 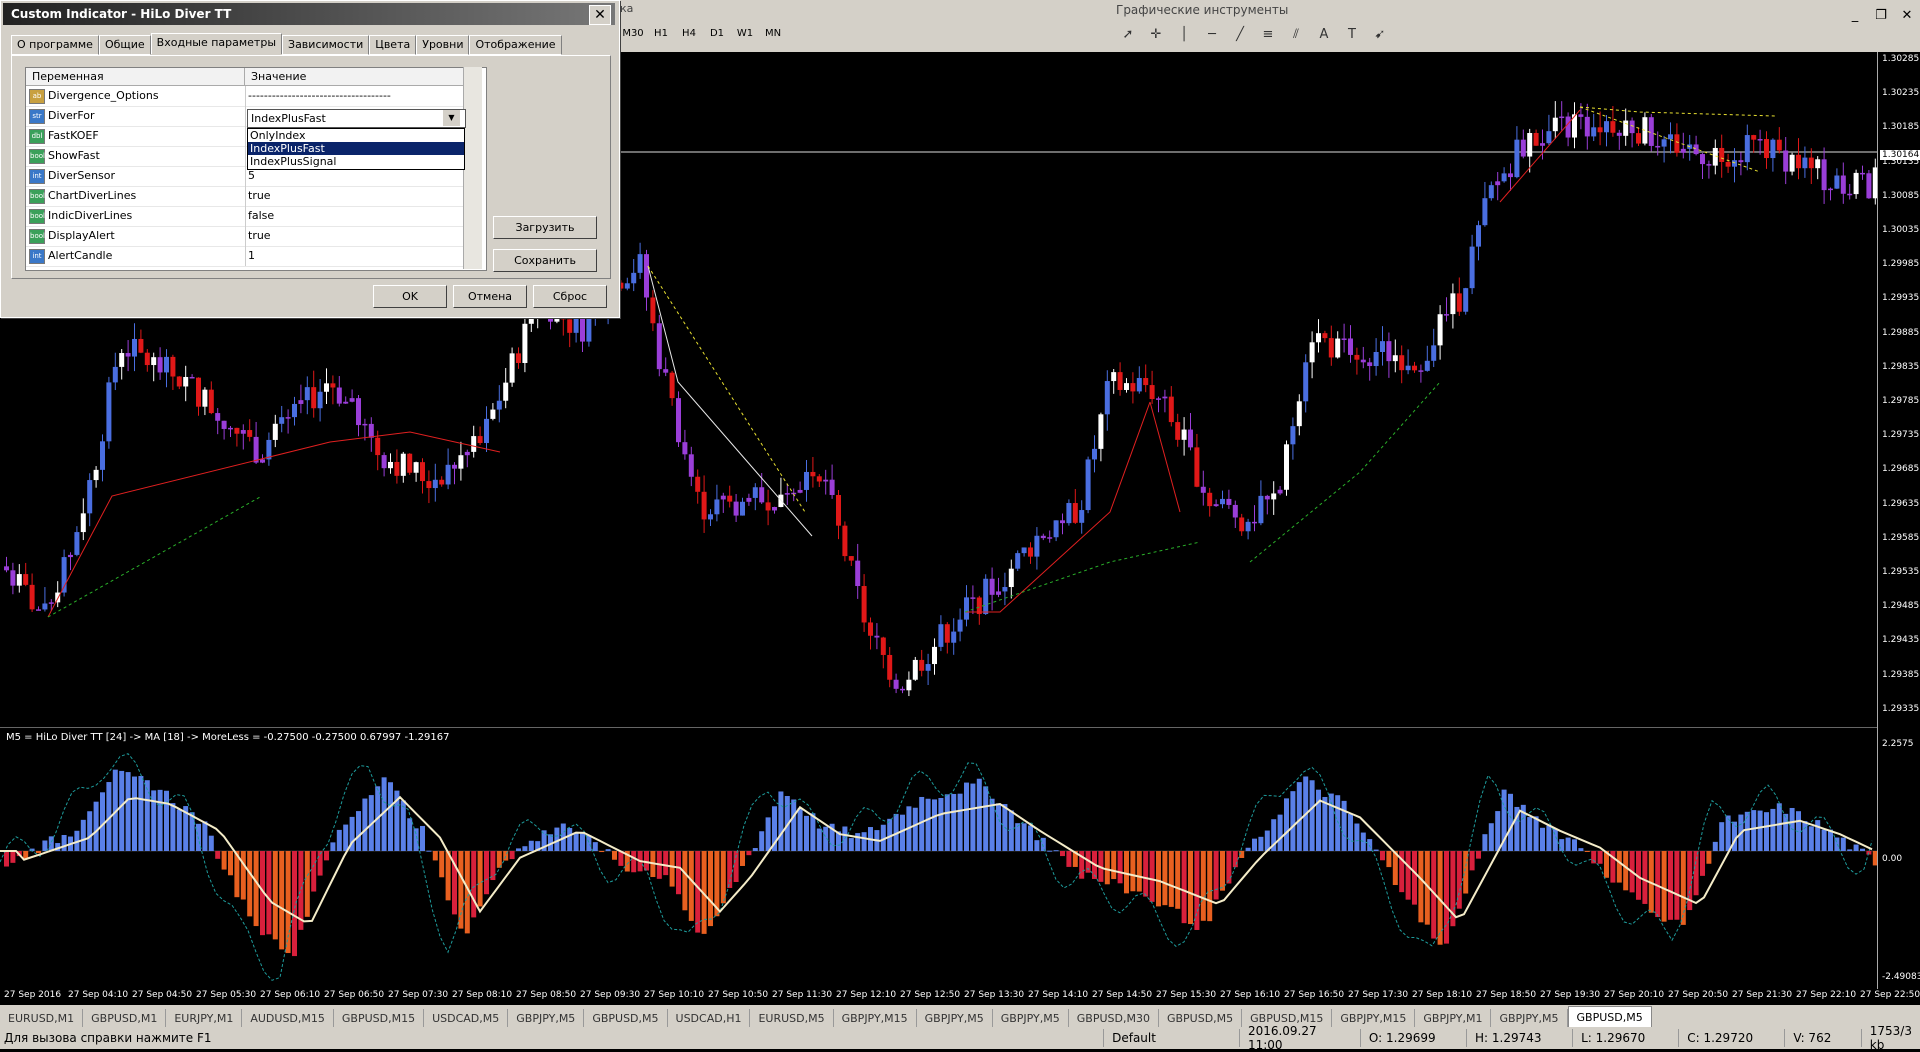 What do you see at coordinates (443, 45) in the screenshot?
I see `dialog-tab: Уровни` at bounding box center [443, 45].